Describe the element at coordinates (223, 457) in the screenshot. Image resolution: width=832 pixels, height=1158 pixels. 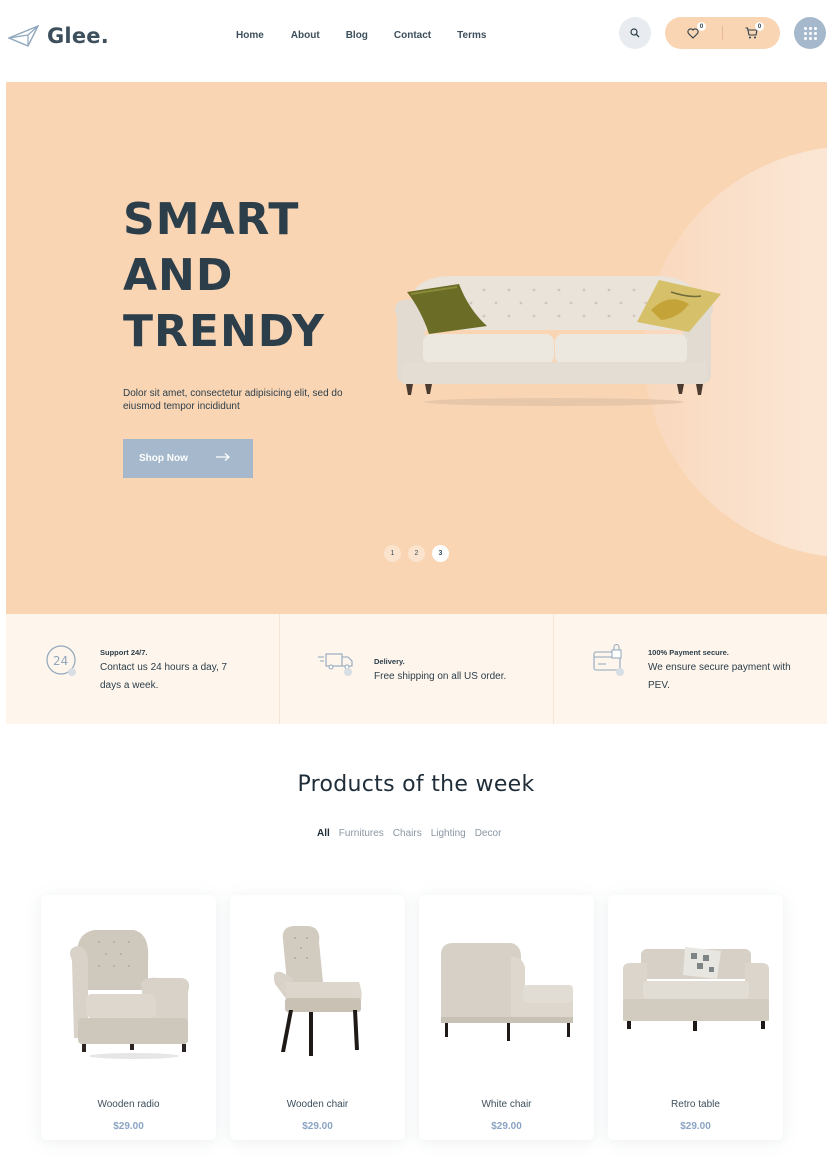
I see `arrow-right-icon` at that location.